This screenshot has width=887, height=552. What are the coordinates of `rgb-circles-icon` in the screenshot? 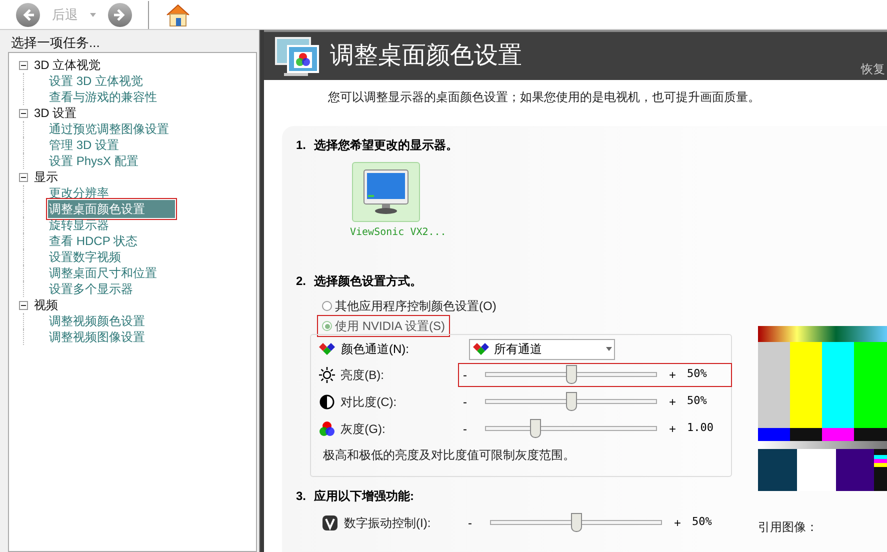 It's located at (326, 428).